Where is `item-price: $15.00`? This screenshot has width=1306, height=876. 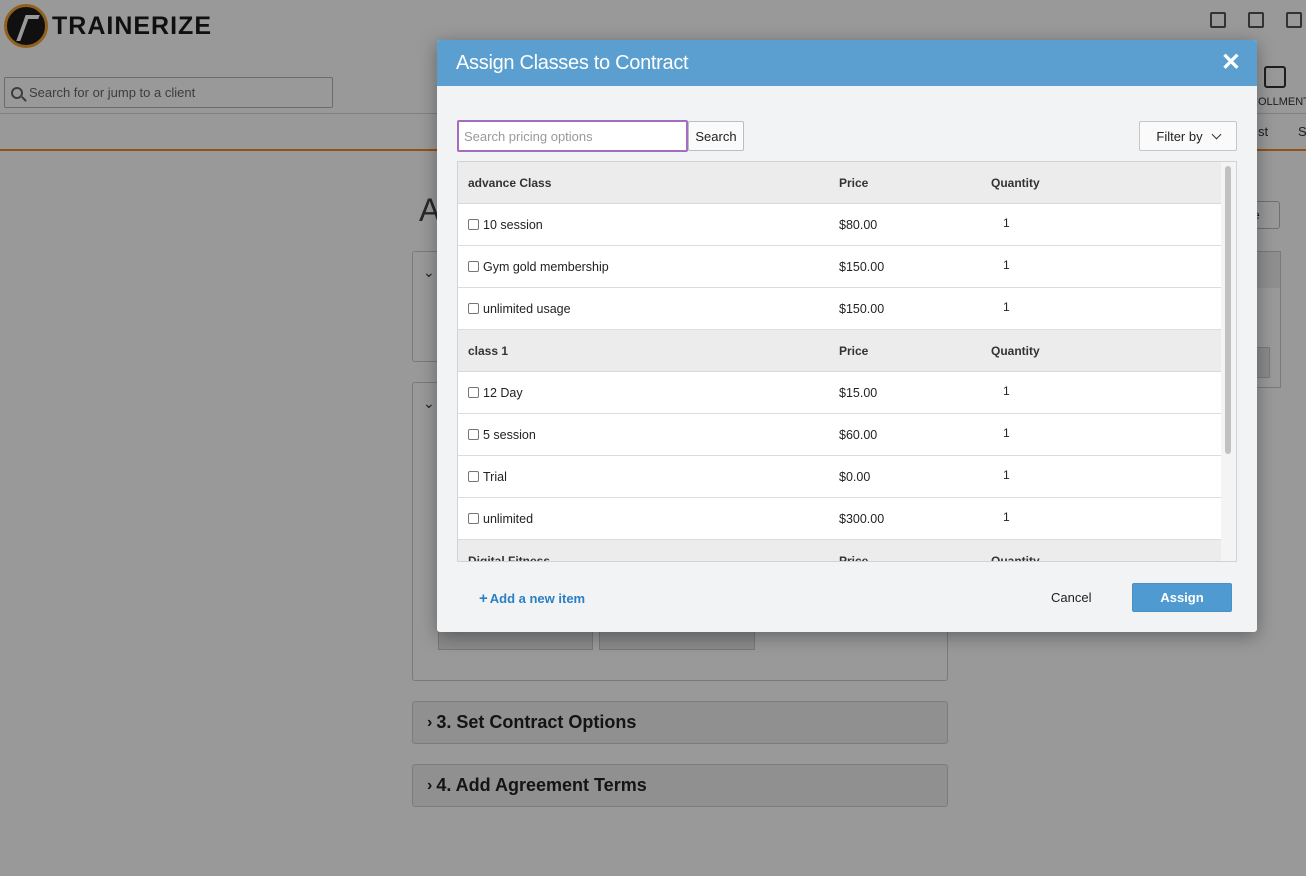
item-price: $15.00 is located at coordinates (858, 392).